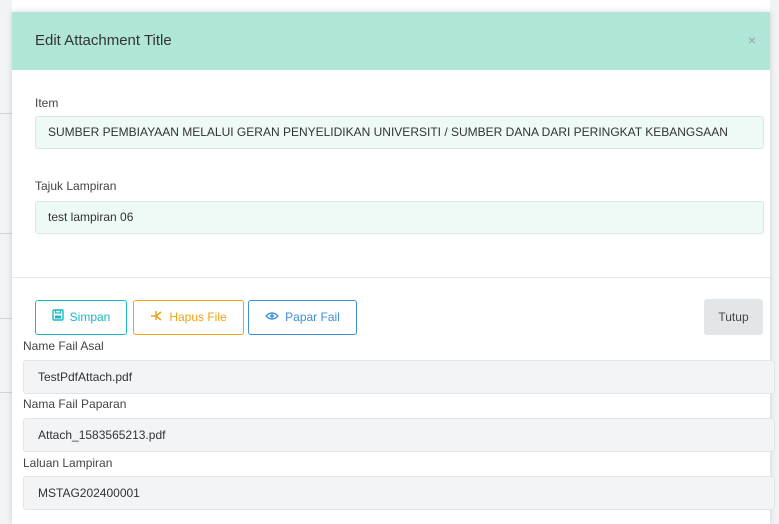 This screenshot has height=524, width=779. I want to click on papar-fail-button: Papar Fail, so click(302, 317).